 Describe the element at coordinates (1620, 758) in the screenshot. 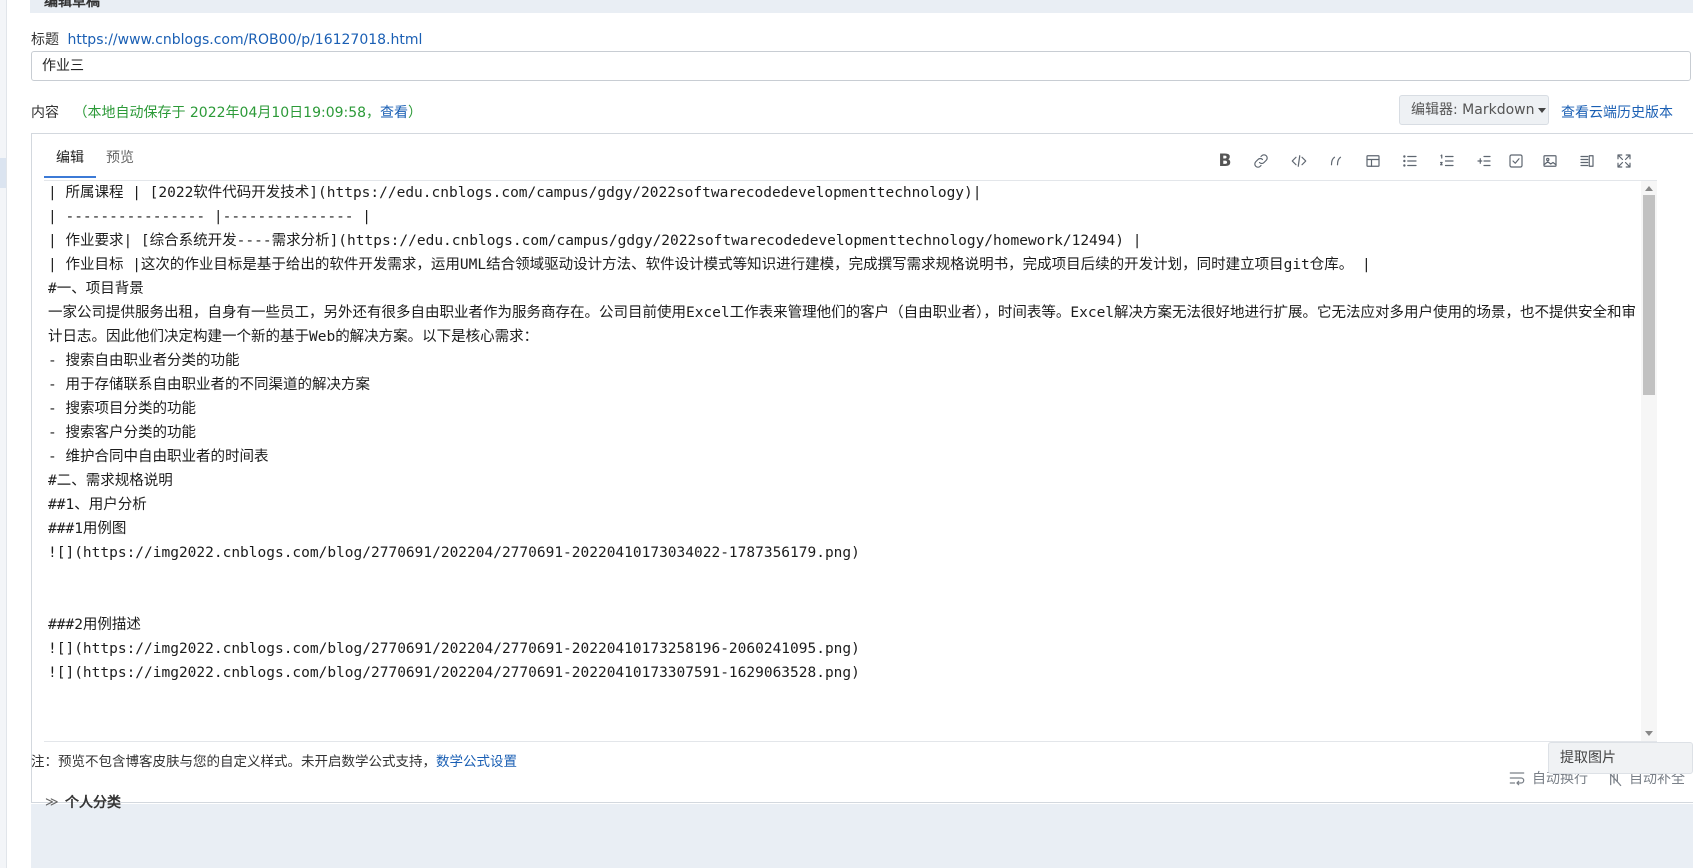

I see `extract-images-button: 提取图片` at that location.